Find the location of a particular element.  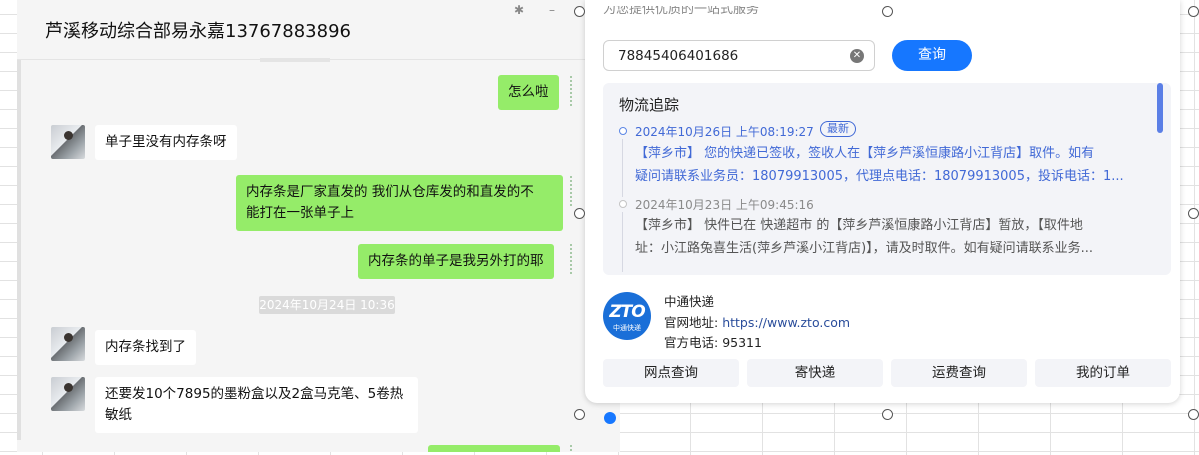

send-express-button: 寄快递 is located at coordinates (815, 373).